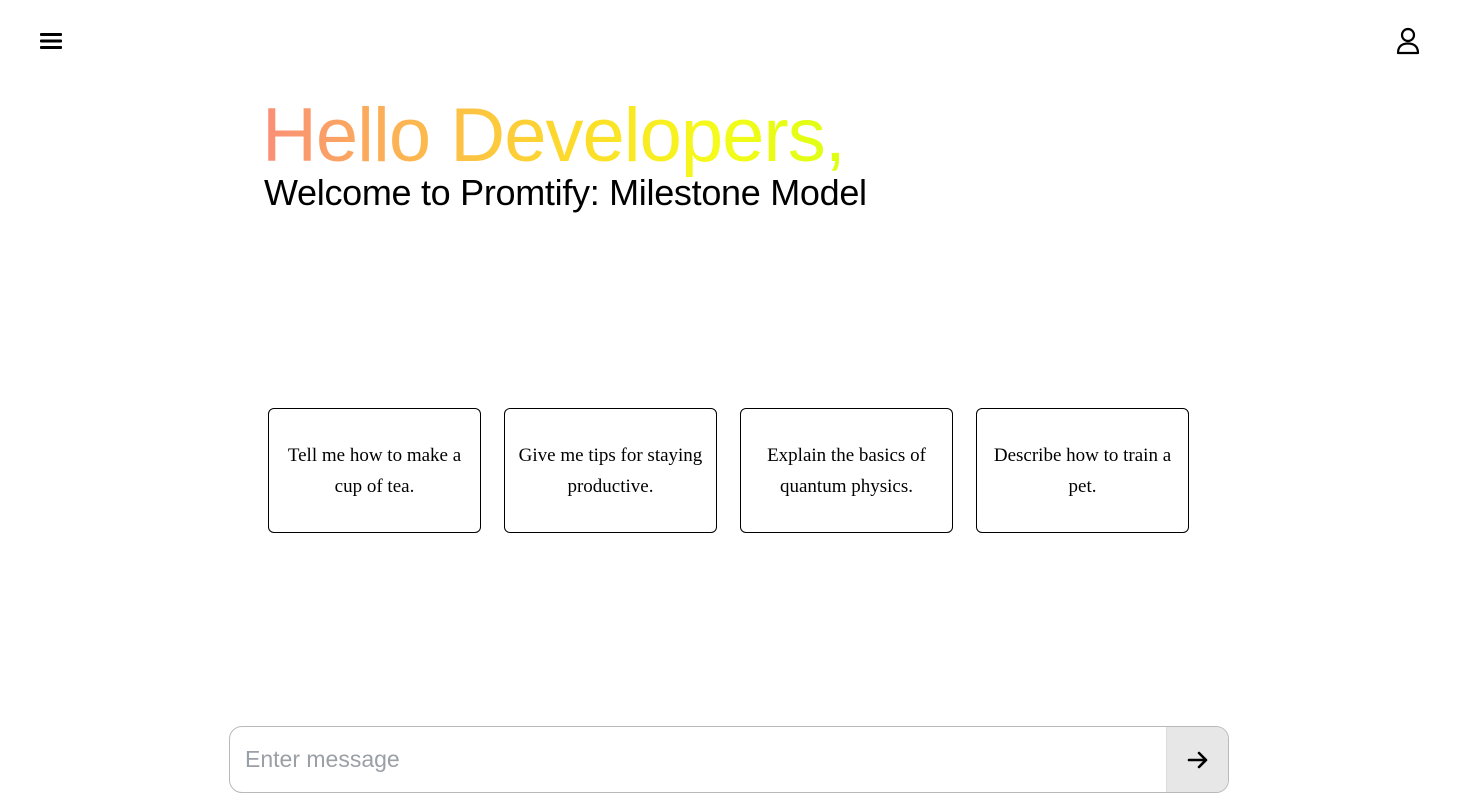 Image resolution: width=1458 pixels, height=802 pixels. I want to click on suggestion-card: Explain the basics of quantum physics., so click(846, 470).